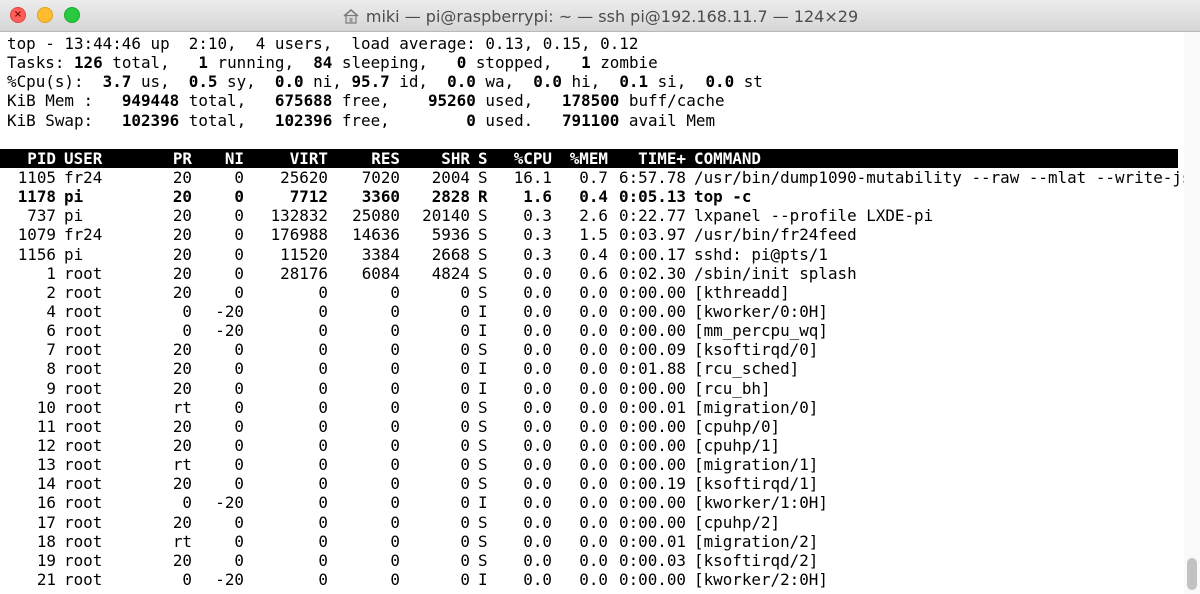  I want to click on pid-cell: 1105, so click(36, 177).